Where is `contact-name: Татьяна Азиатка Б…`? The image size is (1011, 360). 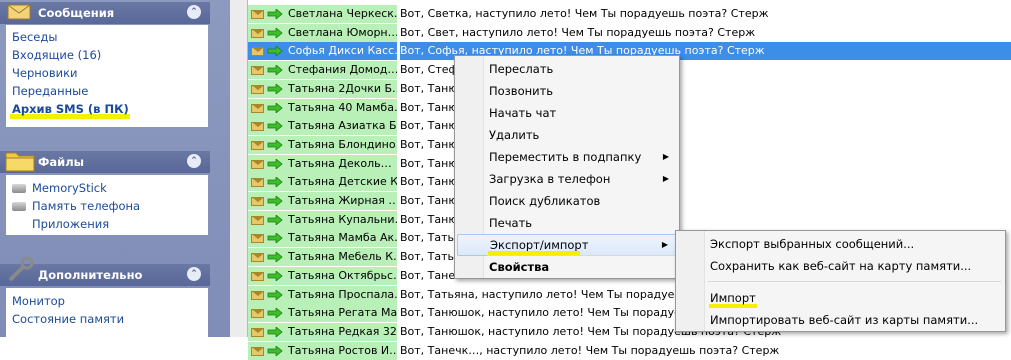 contact-name: Татьяна Азиатка Б… is located at coordinates (341, 126).